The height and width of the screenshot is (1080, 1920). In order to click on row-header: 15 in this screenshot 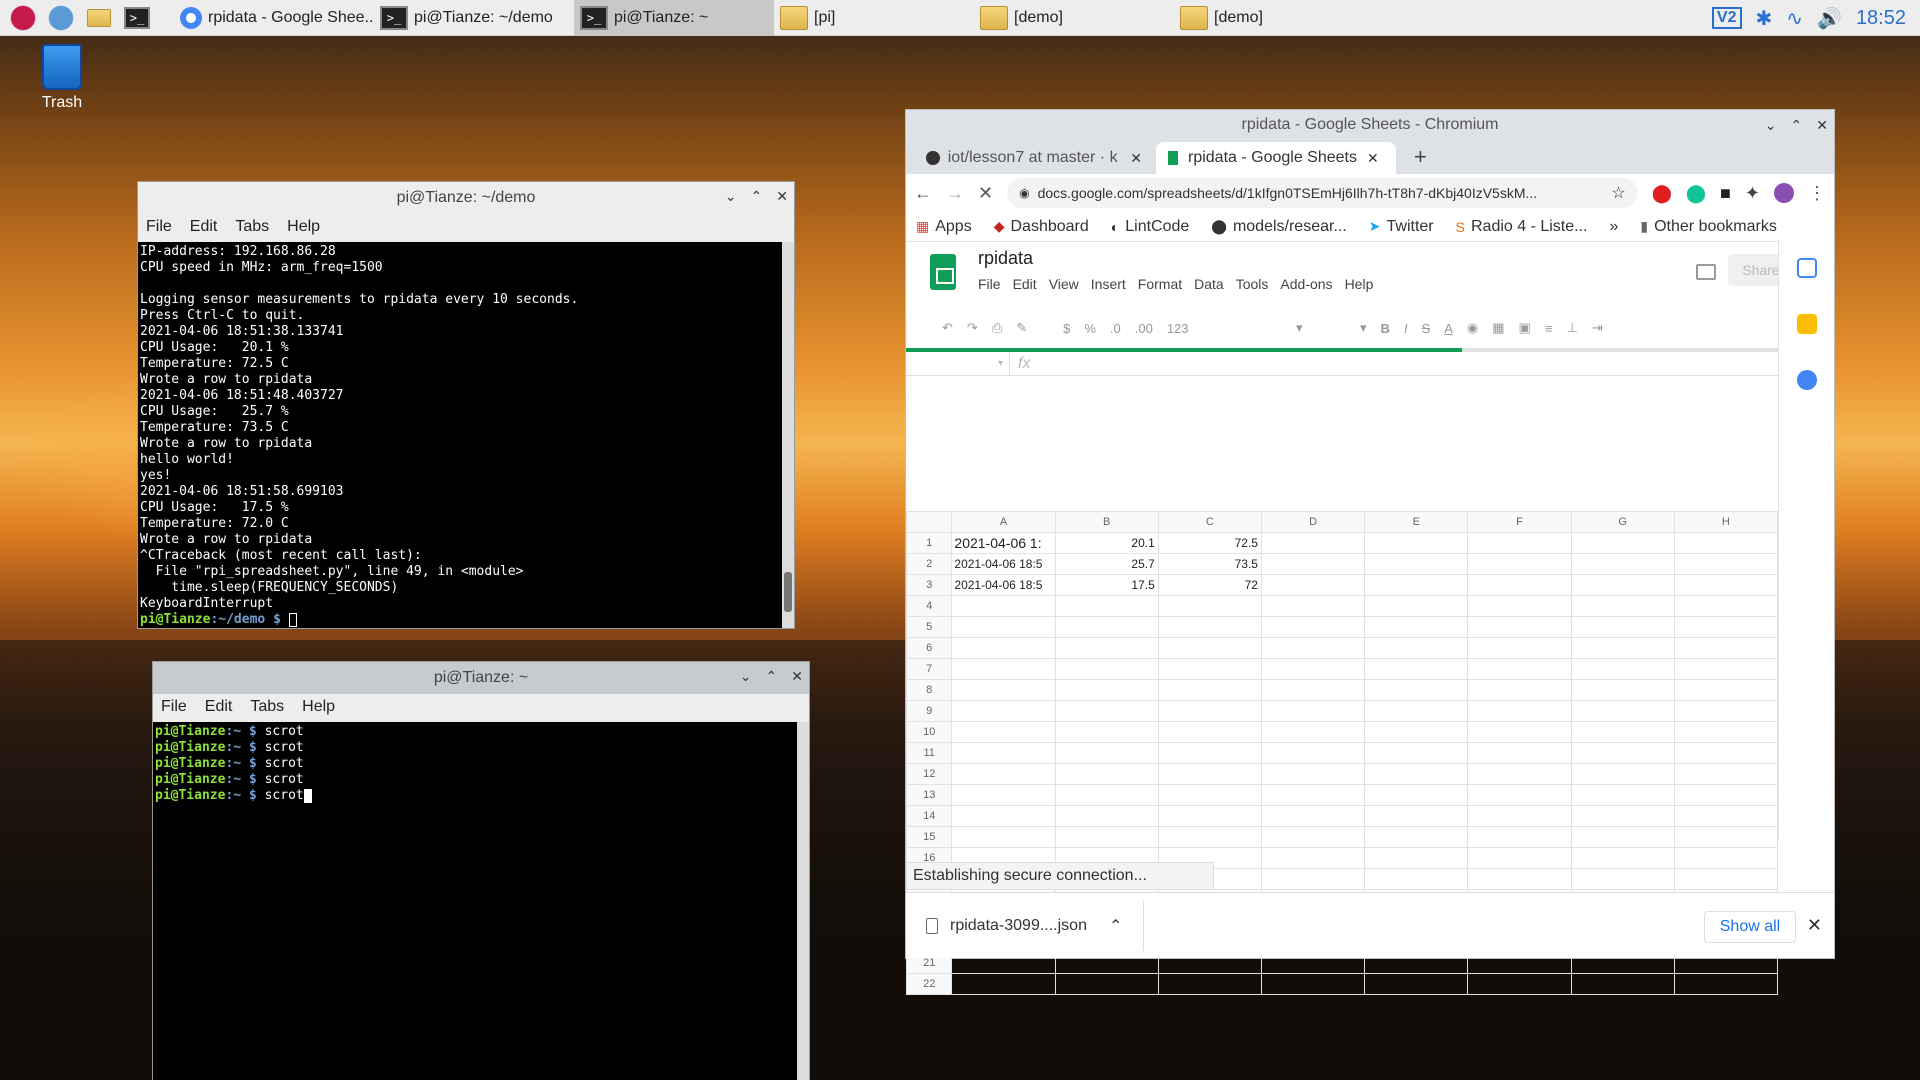, I will do `click(929, 837)`.